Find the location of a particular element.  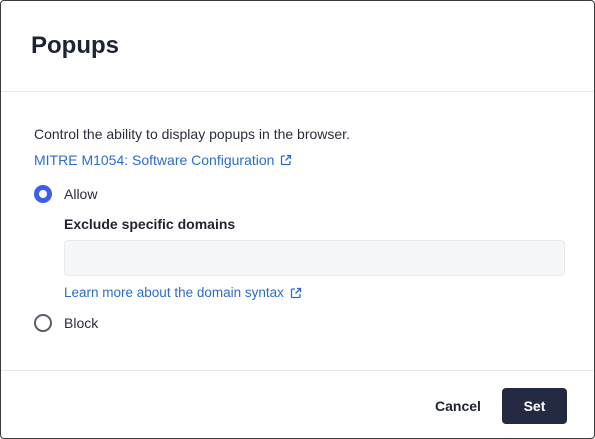

allow-label: Allow is located at coordinates (81, 194).